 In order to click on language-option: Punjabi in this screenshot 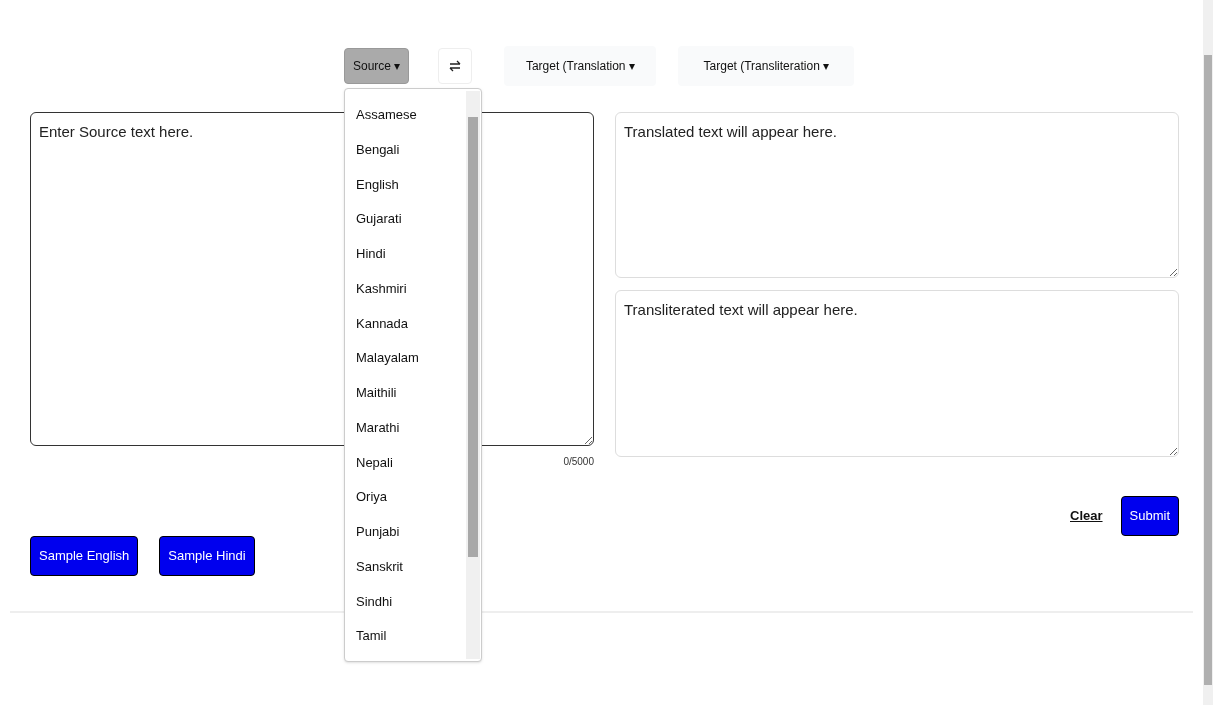, I will do `click(411, 539)`.